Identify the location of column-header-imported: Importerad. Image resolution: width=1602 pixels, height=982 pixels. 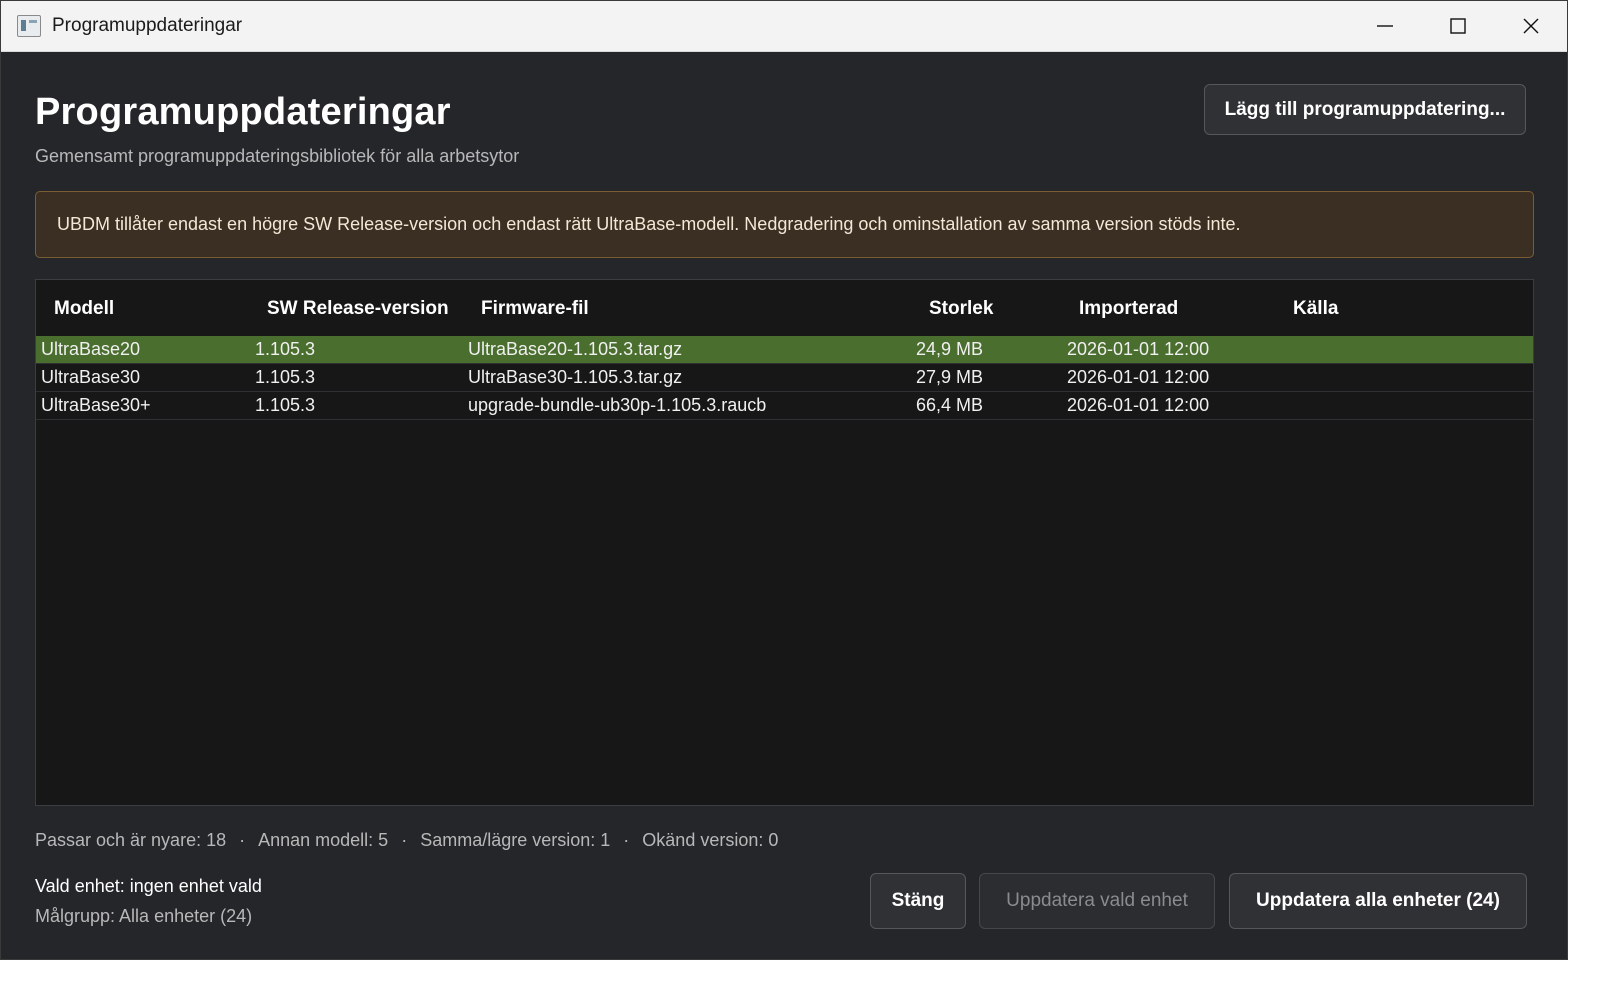
(1128, 309).